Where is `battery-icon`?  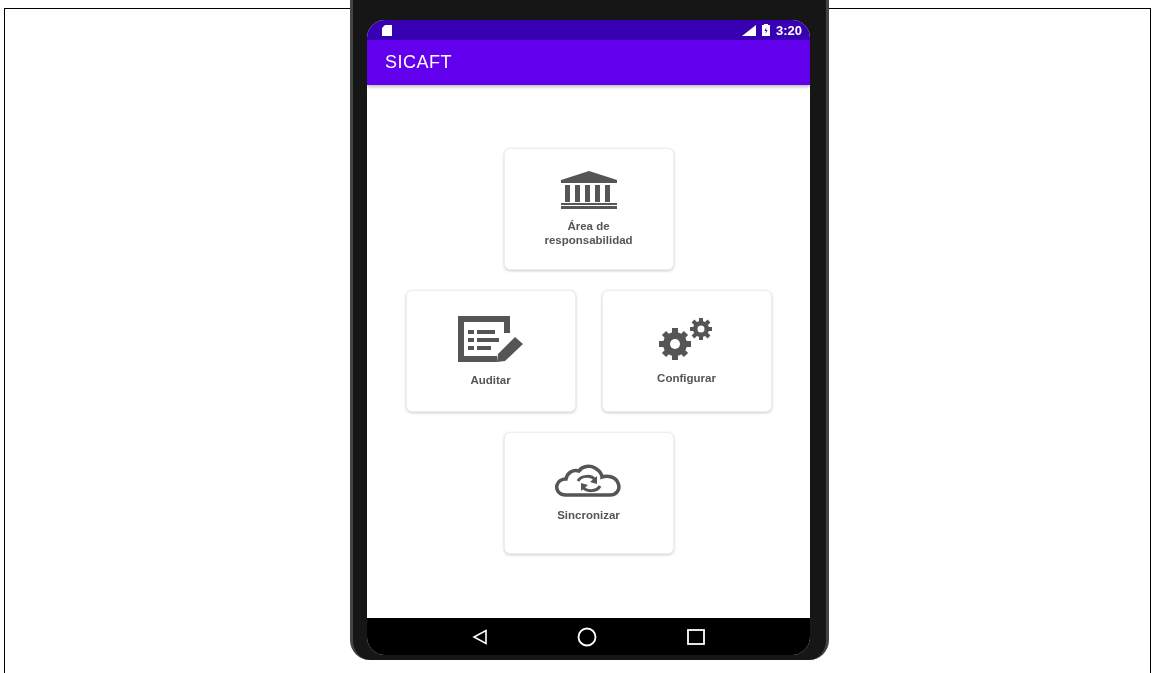 battery-icon is located at coordinates (765, 30).